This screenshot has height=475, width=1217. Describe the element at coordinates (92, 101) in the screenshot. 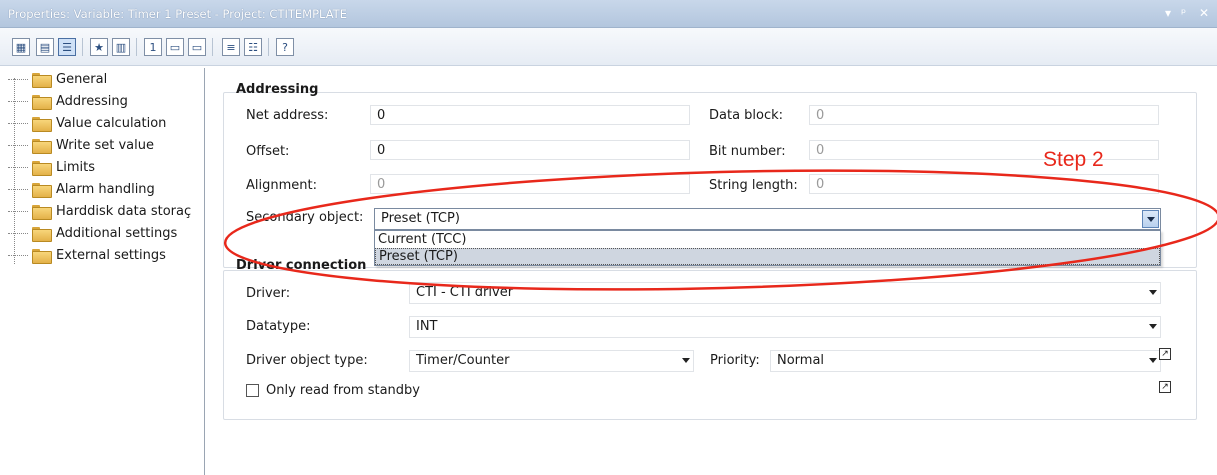

I see `tree-item-label: Addressing` at that location.